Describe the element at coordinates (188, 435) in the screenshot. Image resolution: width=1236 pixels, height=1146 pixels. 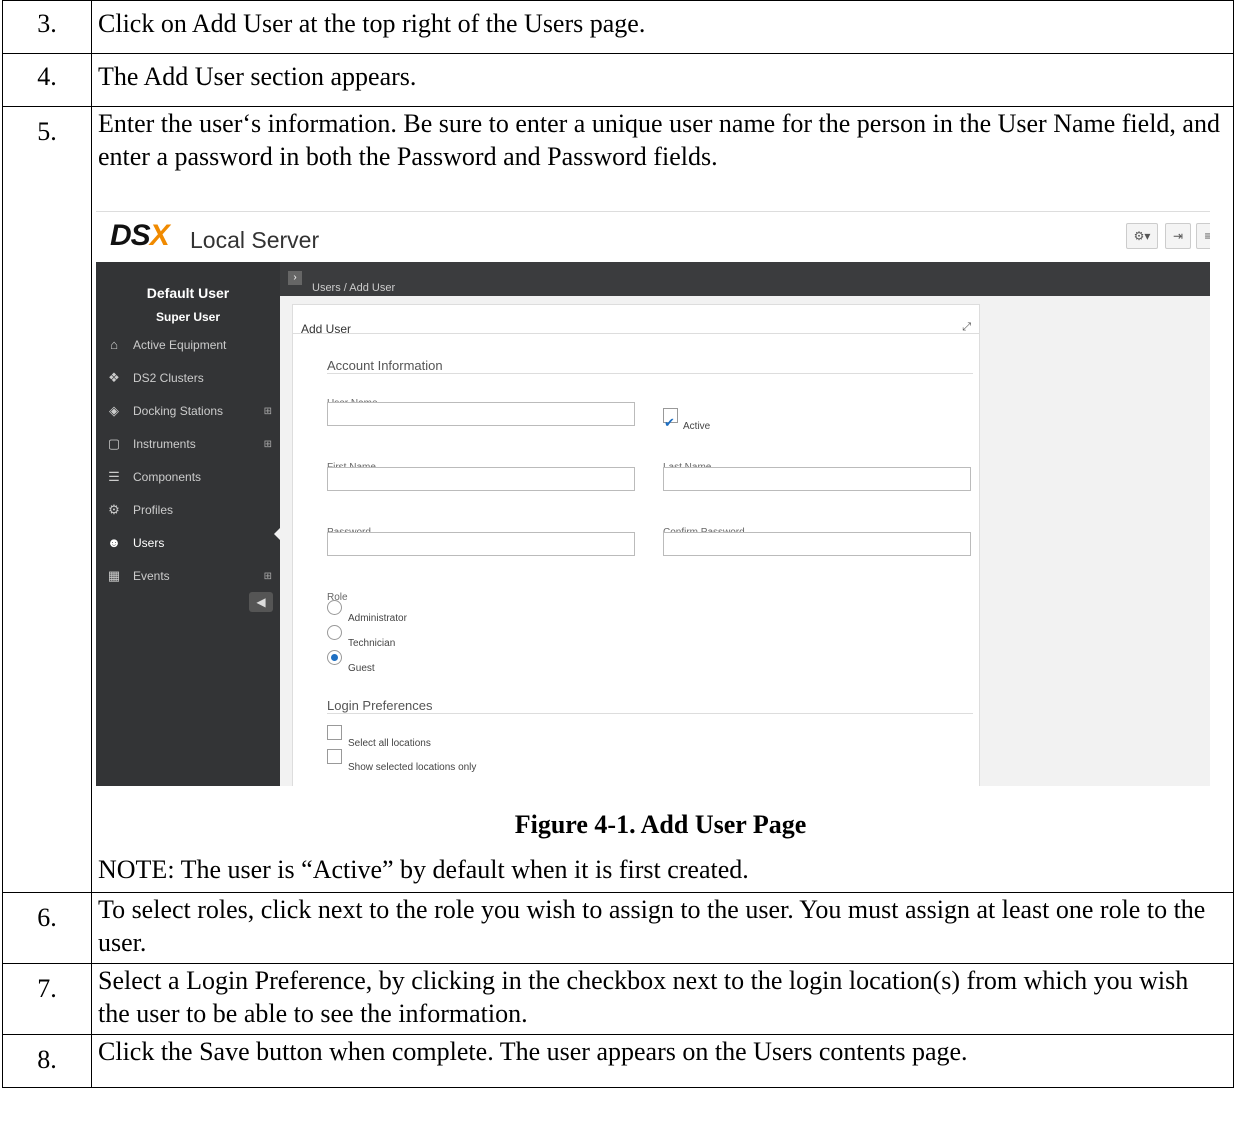
I see `sidebar-item-instruments: ▢ Instruments ⊞` at that location.